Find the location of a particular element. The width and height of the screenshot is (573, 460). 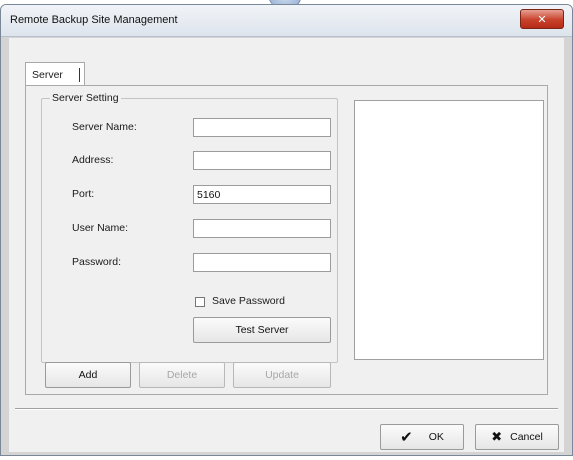

password-label: Password: is located at coordinates (97, 262).